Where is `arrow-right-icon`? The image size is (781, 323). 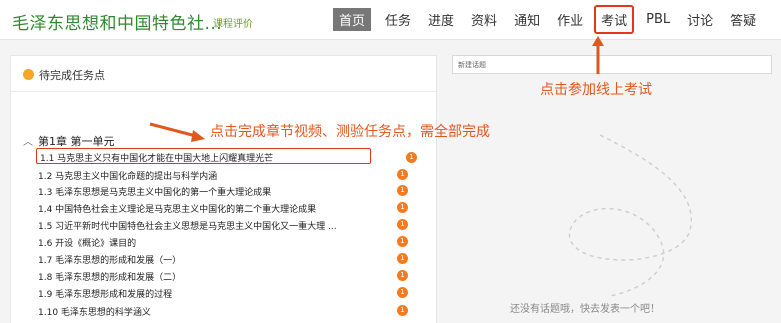
arrow-right-icon is located at coordinates (173, 130).